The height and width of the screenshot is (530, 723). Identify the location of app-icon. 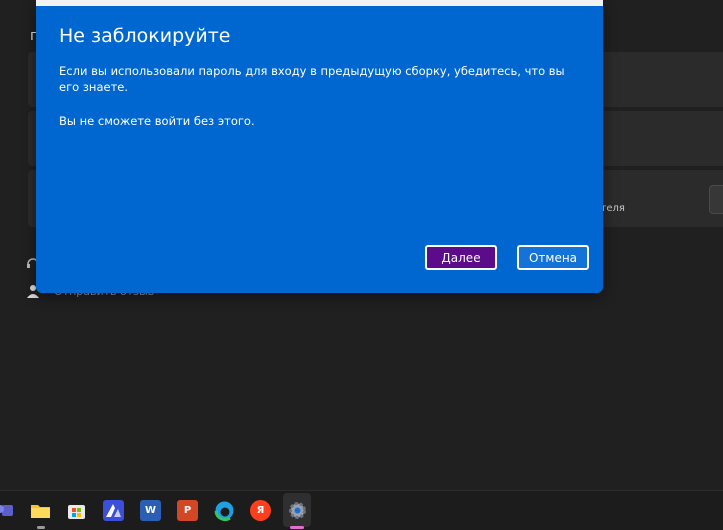
(113, 510).